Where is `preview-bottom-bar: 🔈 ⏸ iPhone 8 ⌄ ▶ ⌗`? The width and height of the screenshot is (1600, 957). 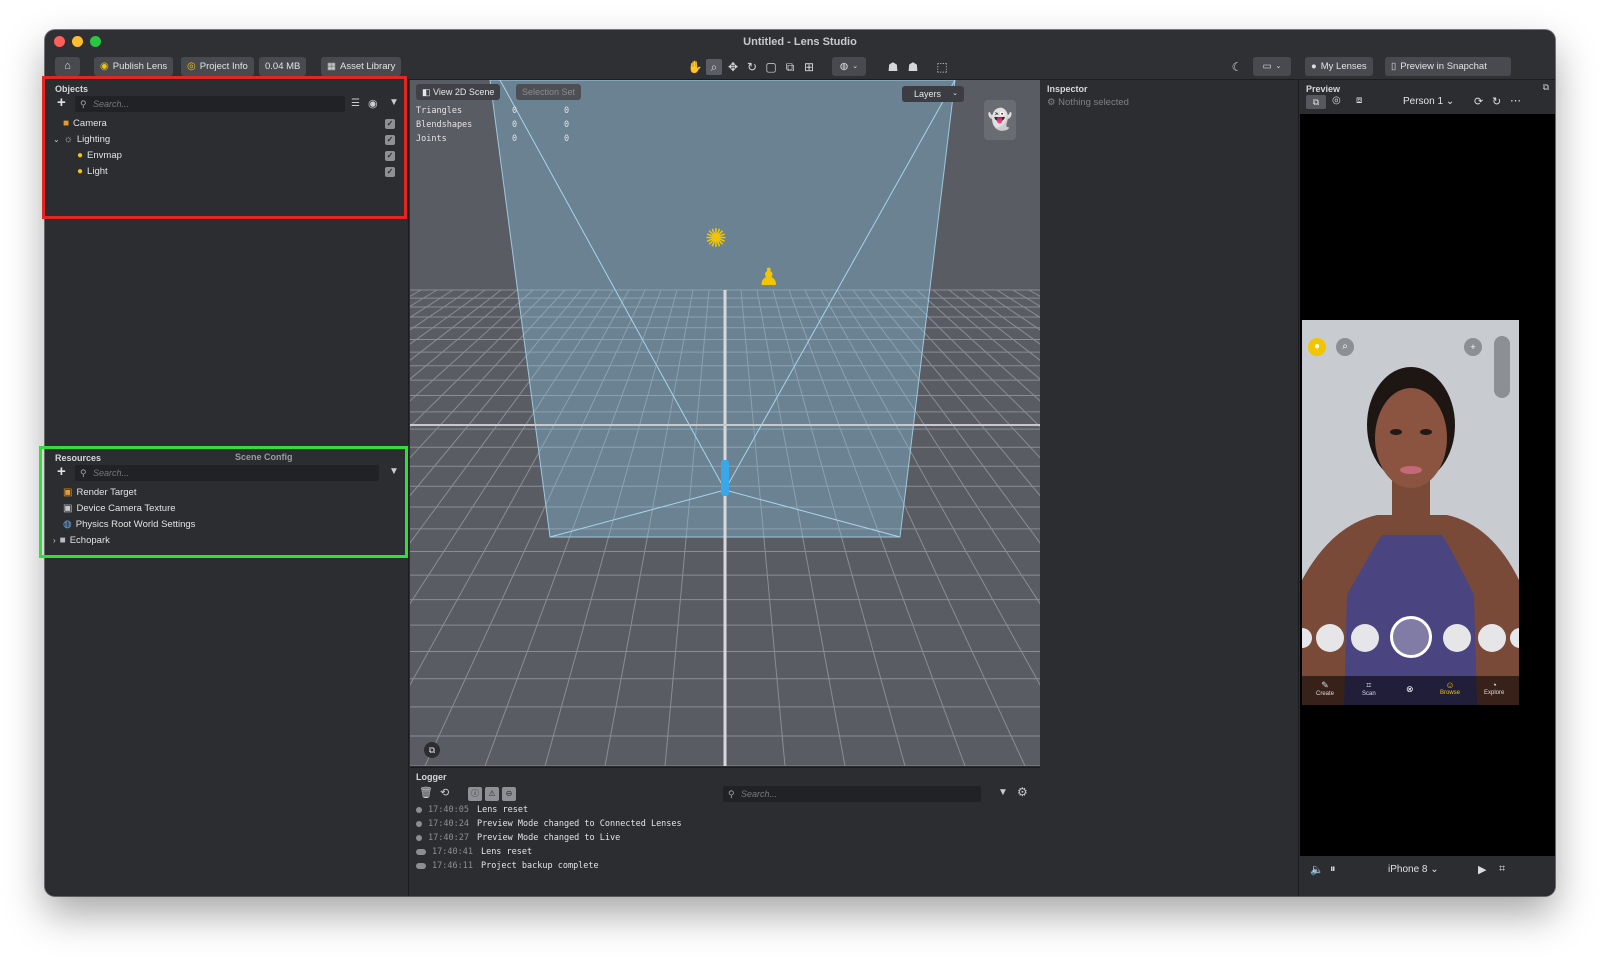
preview-bottom-bar: 🔈 ⏸ iPhone 8 ⌄ ▶ ⌗ is located at coordinates (1427, 870).